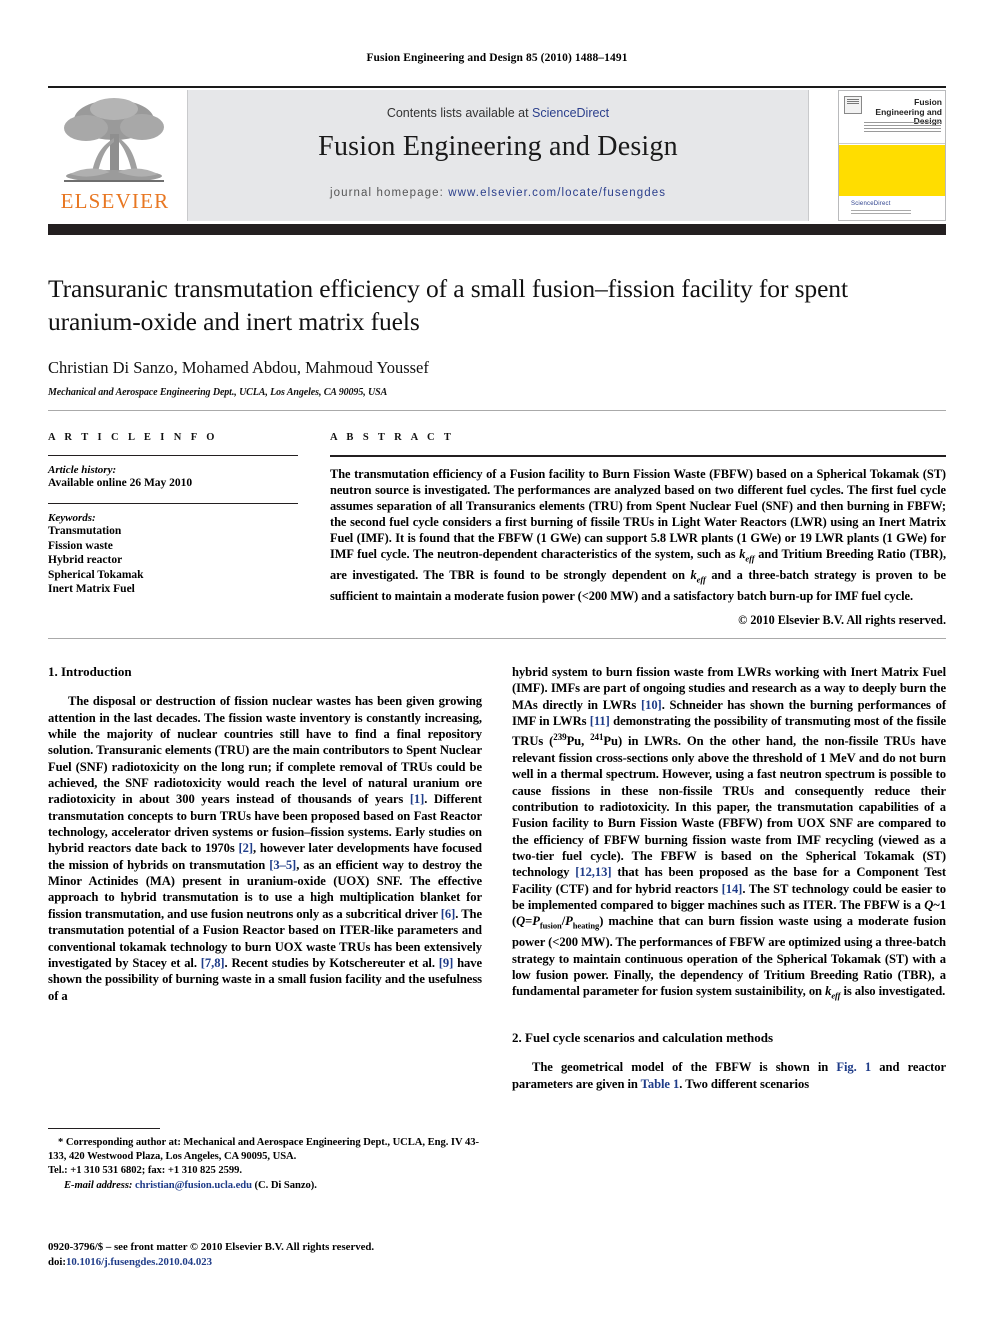  I want to click on article-info-column: A R T I C L E I N F O Article history, so click(173, 514).